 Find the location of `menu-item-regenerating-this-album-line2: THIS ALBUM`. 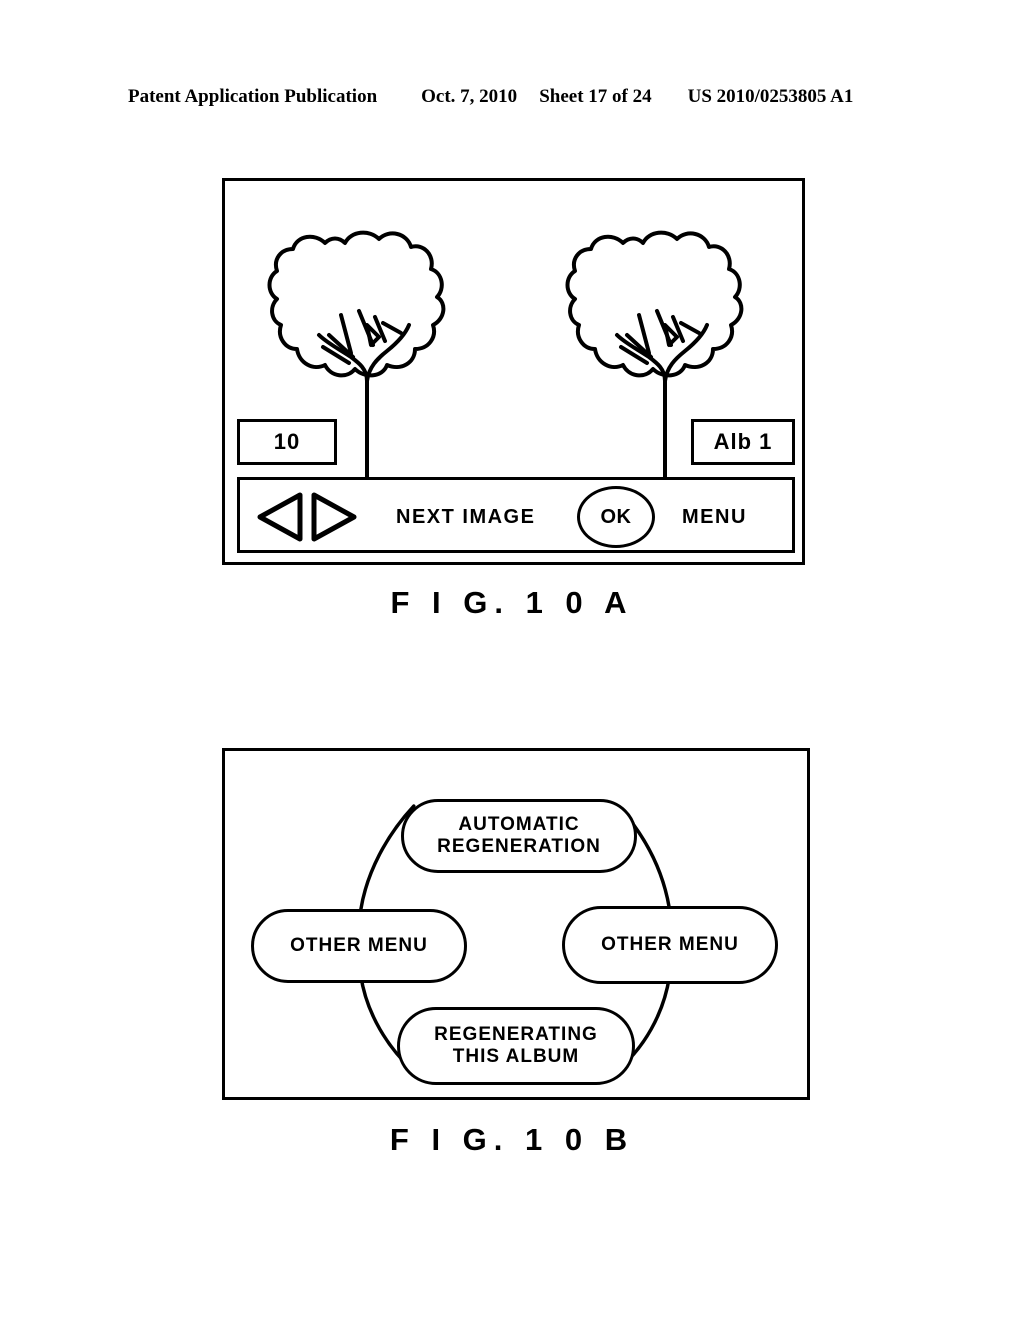

menu-item-regenerating-this-album-line2: THIS ALBUM is located at coordinates (516, 1056).